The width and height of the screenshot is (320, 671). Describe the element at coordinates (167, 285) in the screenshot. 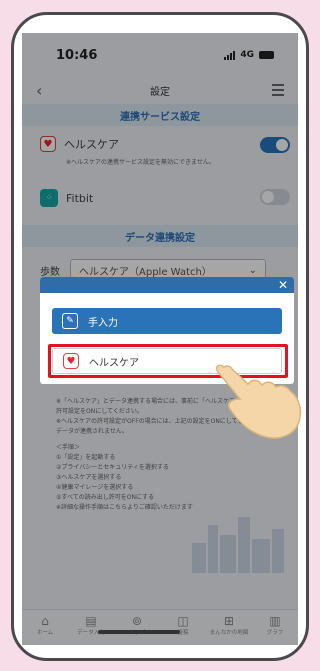

I see `modal-header: ✕` at that location.